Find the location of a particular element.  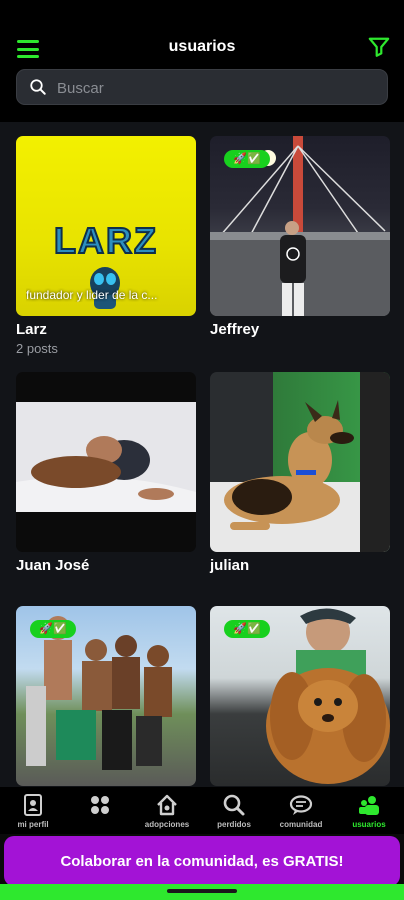

nav-label: adopciones is located at coordinates (167, 824).